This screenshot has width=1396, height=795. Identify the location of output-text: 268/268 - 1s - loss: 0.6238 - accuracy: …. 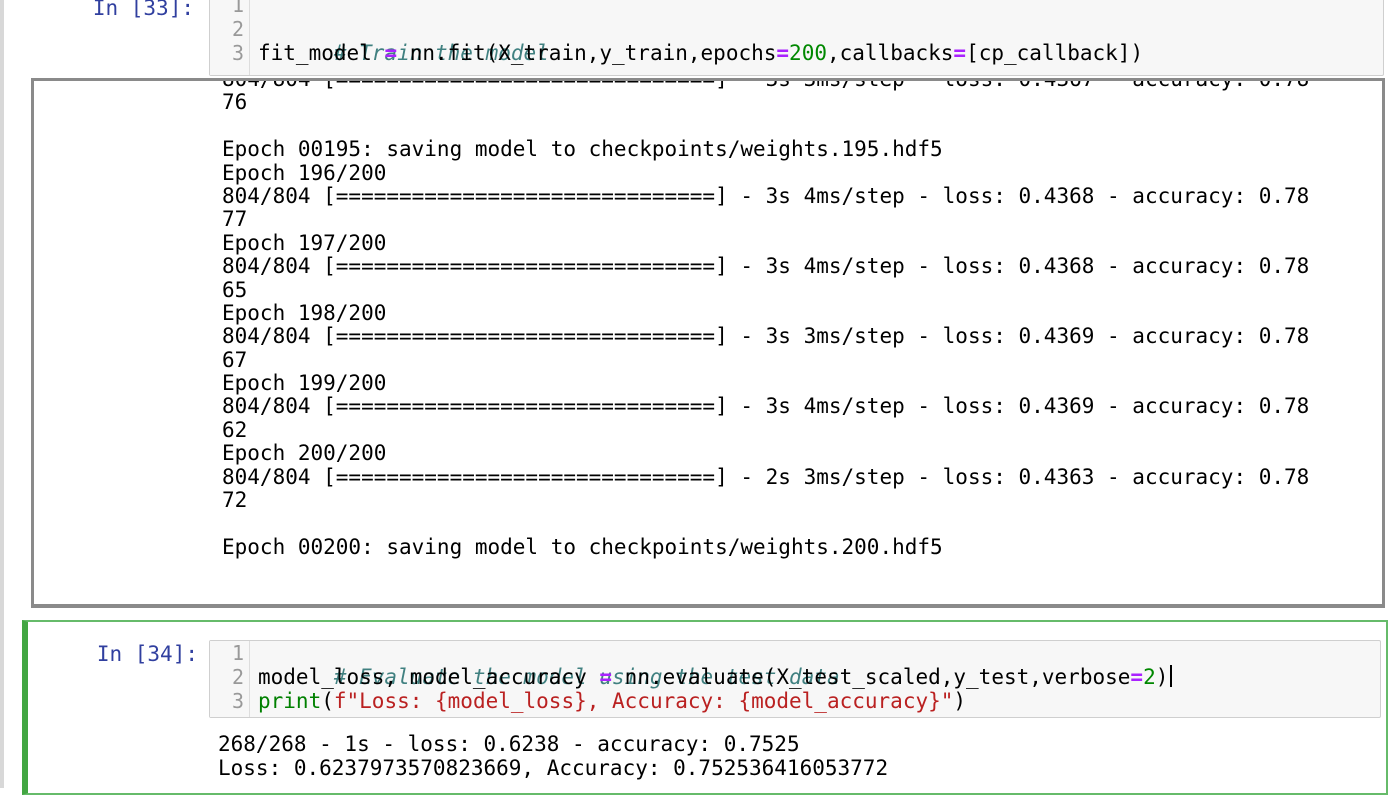
(553, 756).